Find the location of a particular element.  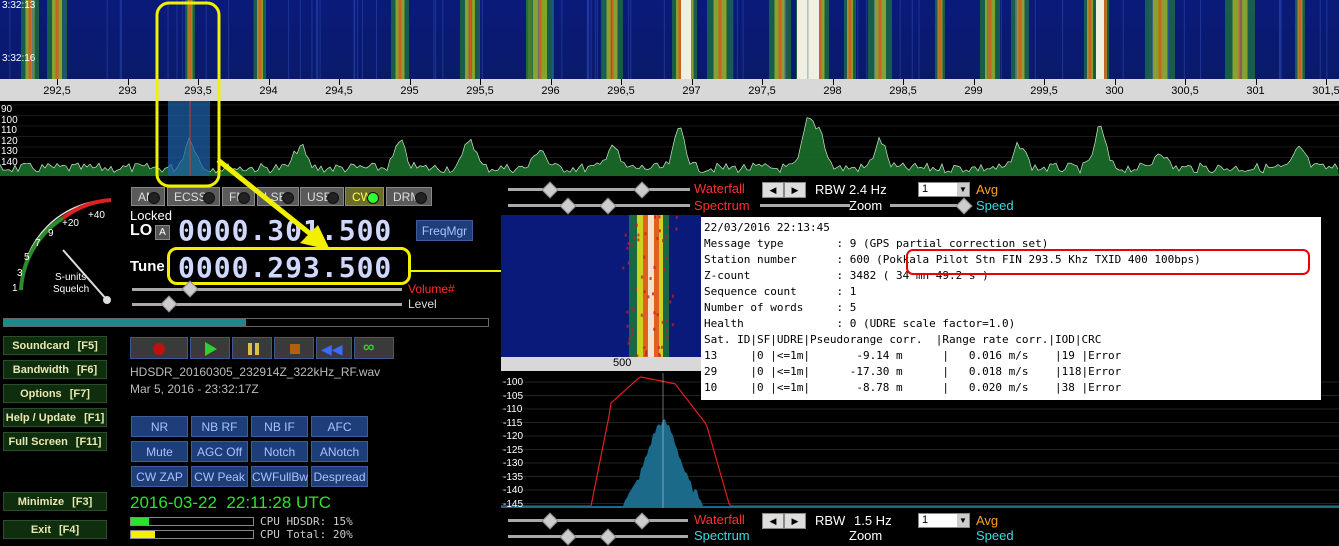

speed-slider-thumb is located at coordinates (964, 206).